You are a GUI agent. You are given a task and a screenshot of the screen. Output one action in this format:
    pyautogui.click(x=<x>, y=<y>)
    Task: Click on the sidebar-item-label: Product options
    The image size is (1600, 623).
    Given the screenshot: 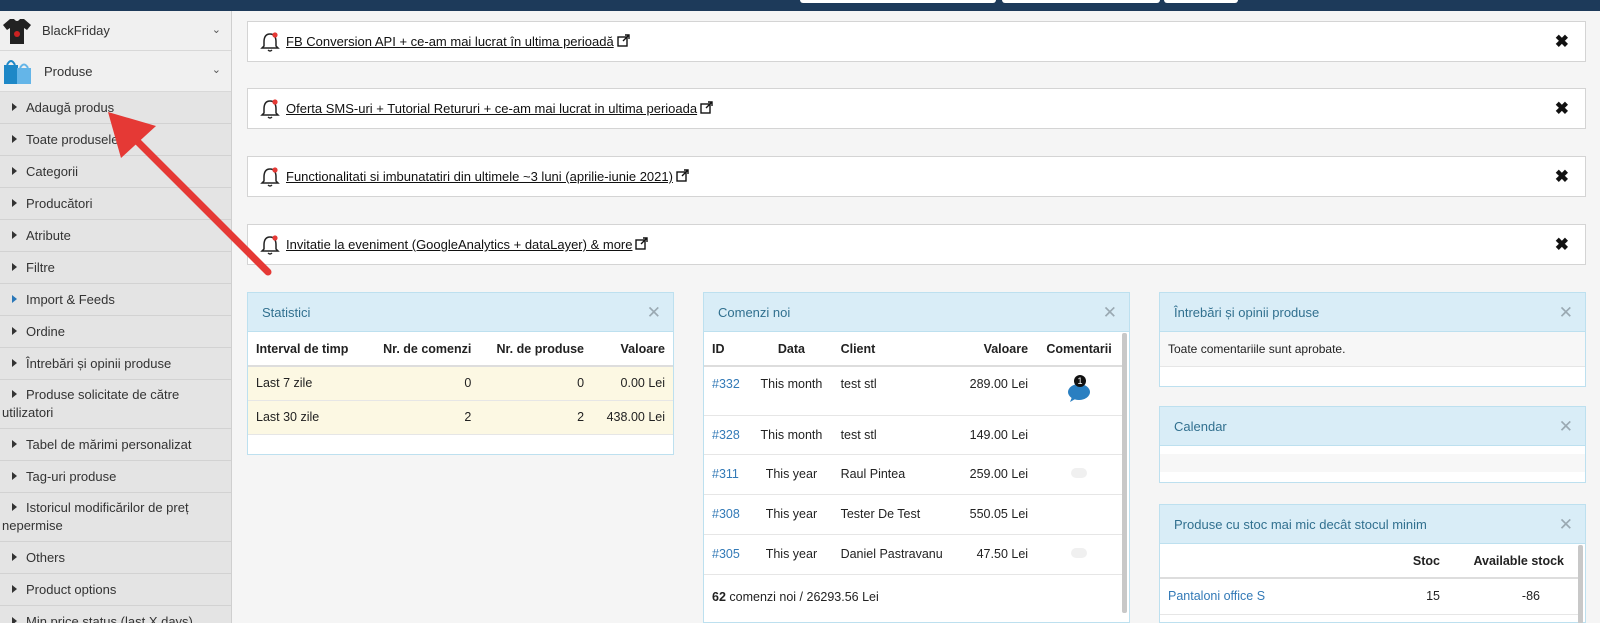 What is the action you would take?
    pyautogui.click(x=71, y=589)
    